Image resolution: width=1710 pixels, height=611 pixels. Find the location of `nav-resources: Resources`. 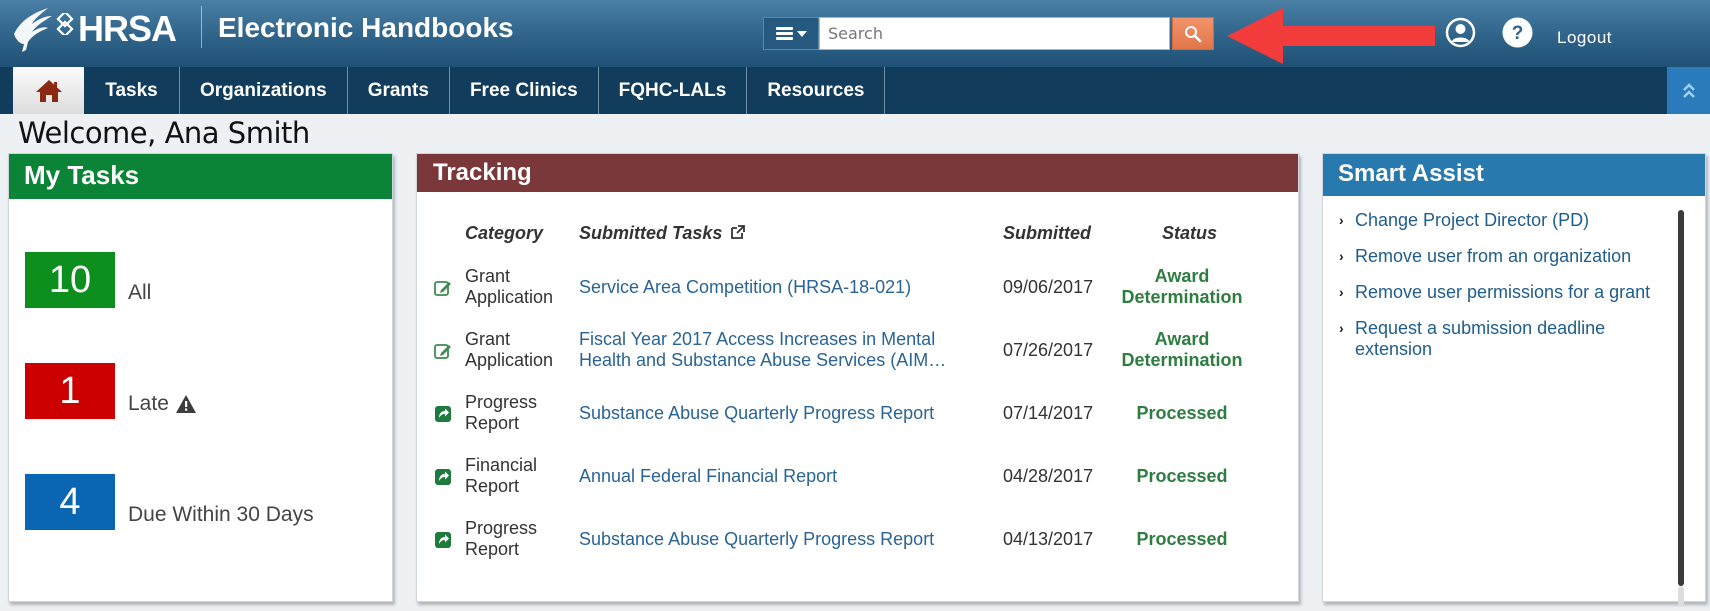

nav-resources: Resources is located at coordinates (816, 90).